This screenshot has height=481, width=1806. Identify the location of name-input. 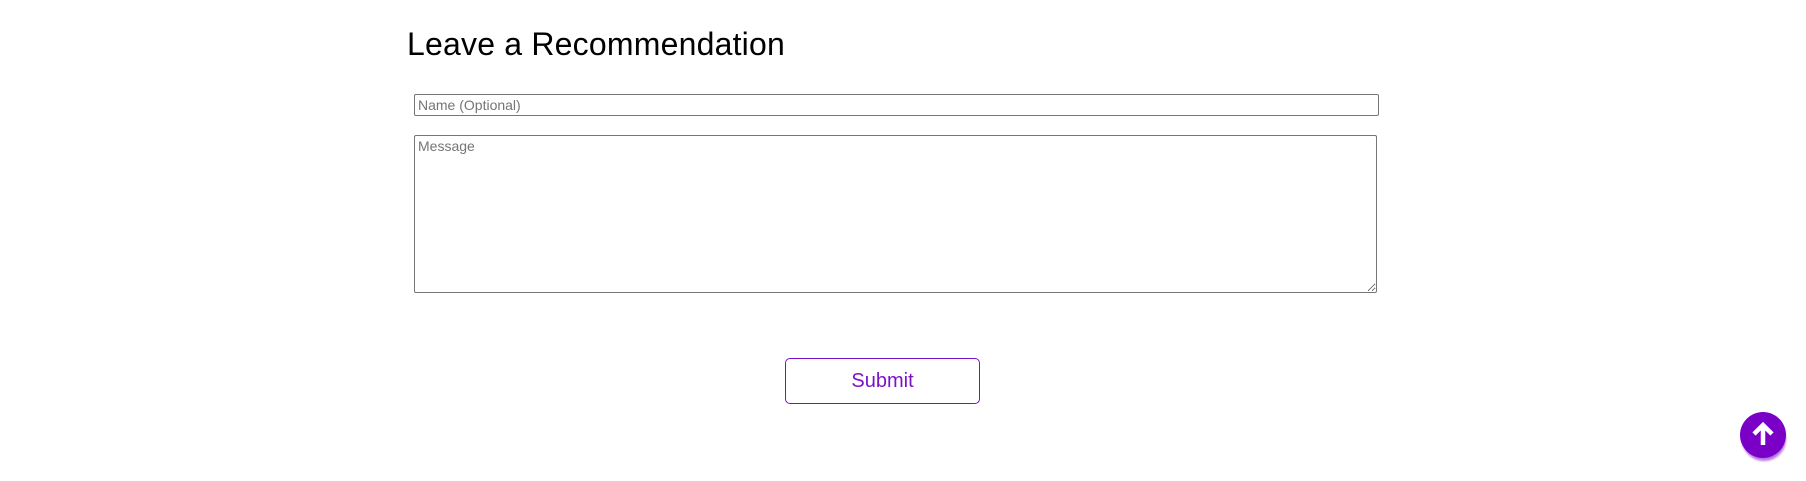
(896, 105).